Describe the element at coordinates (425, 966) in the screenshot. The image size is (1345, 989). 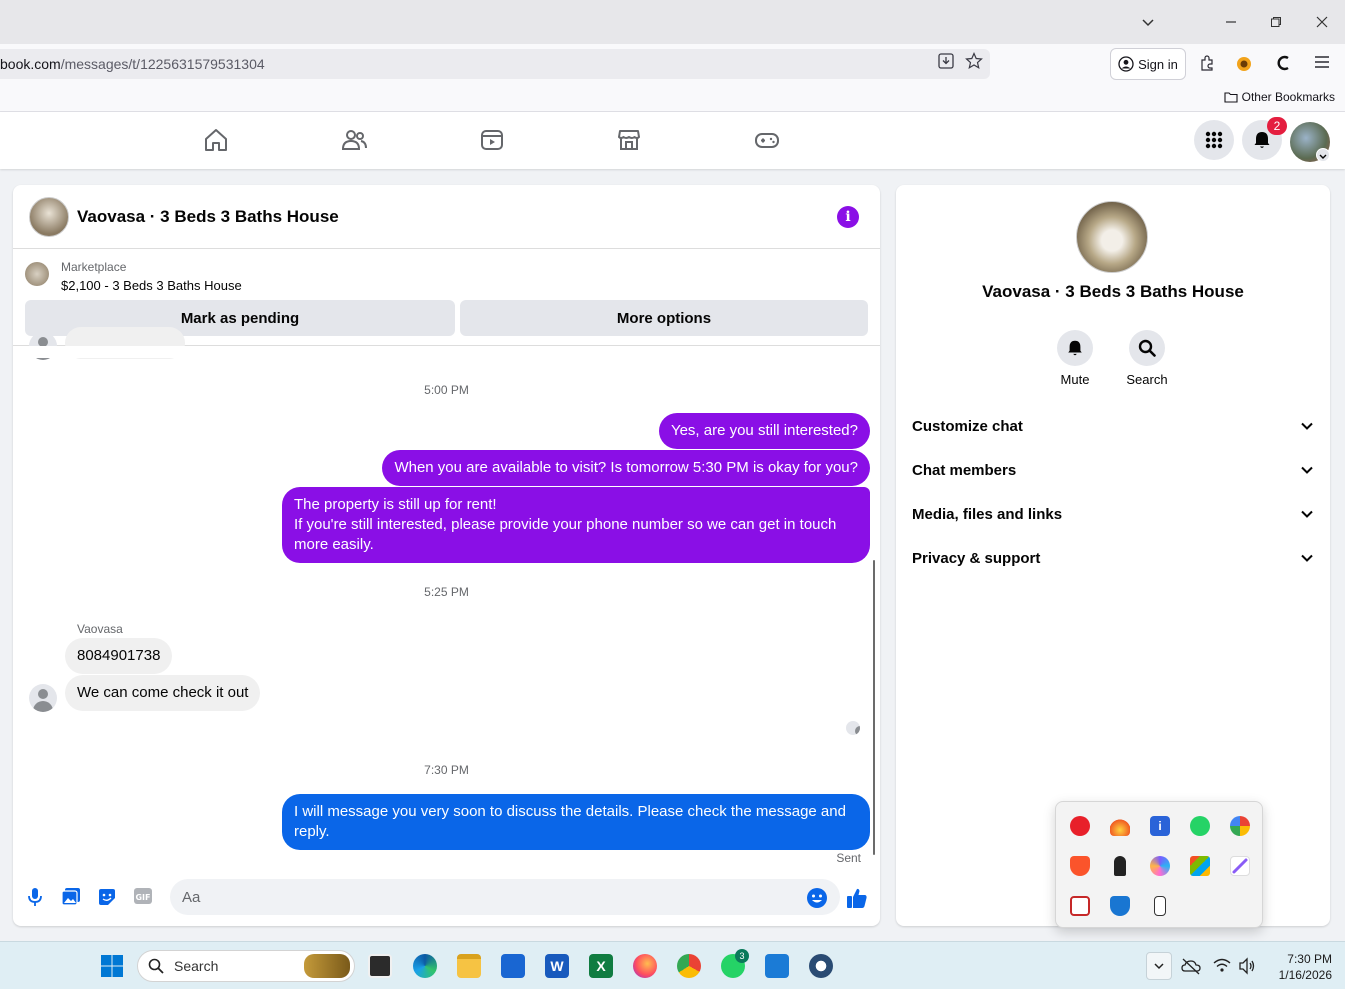
I see `edge-icon` at that location.